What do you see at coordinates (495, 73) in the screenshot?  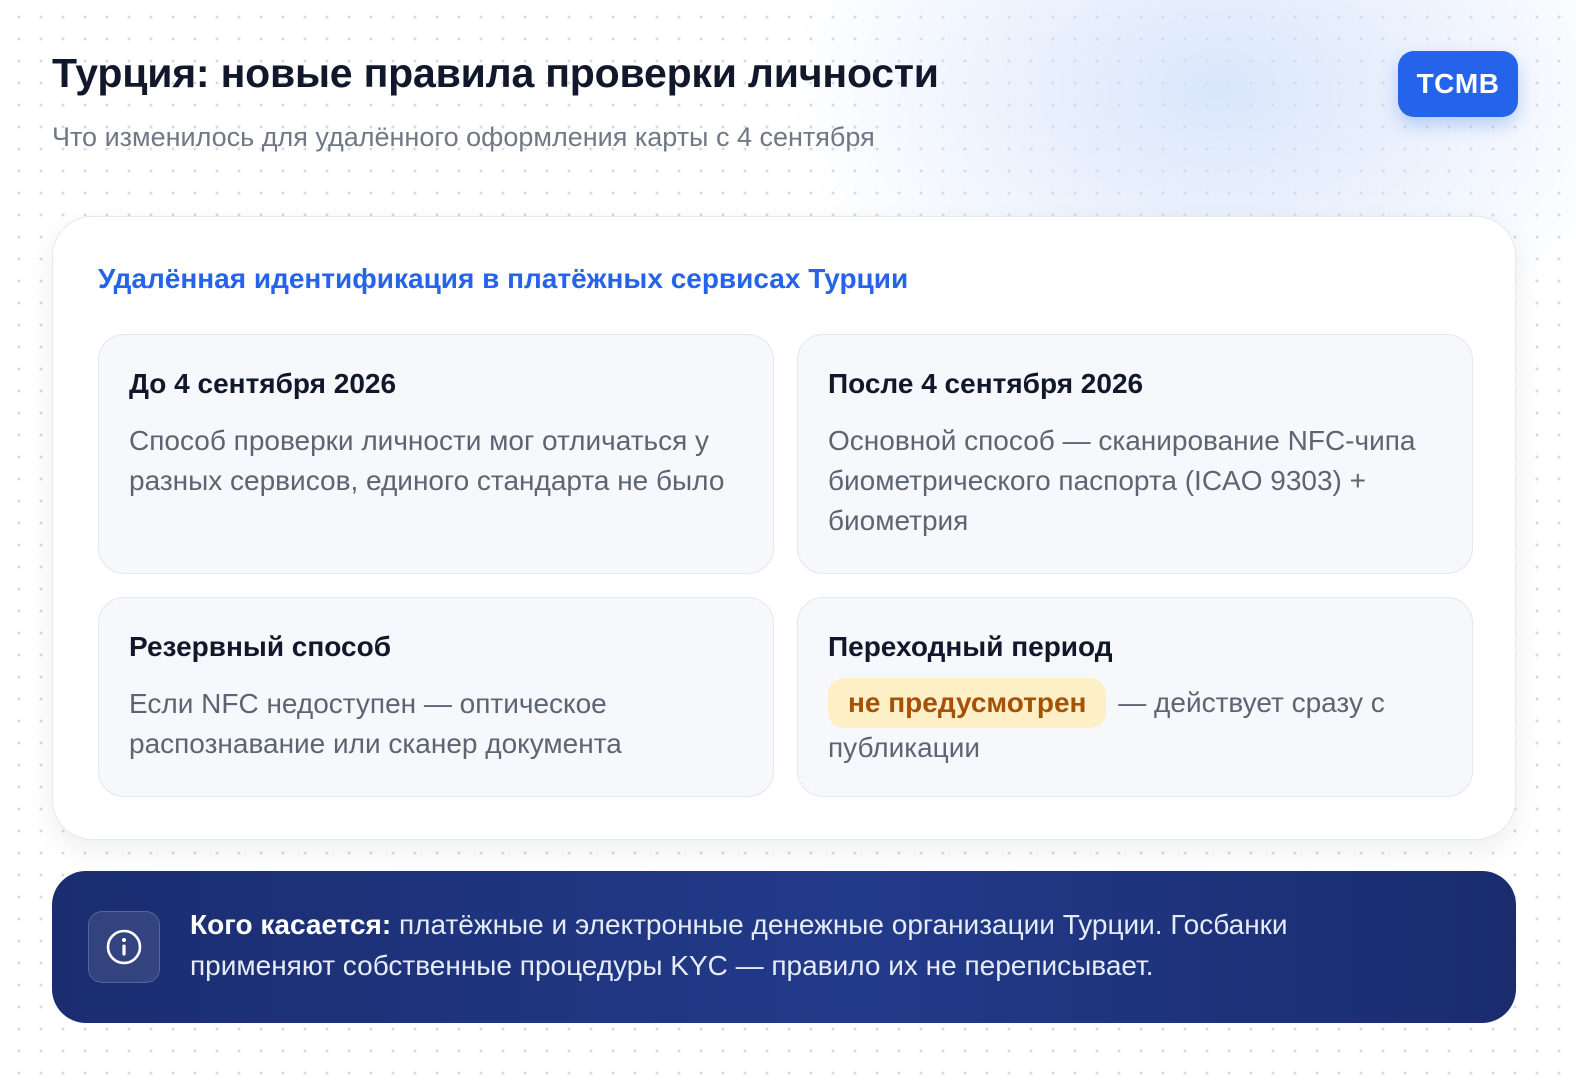 I see `page-title: Турция: новые правила проверки личности` at bounding box center [495, 73].